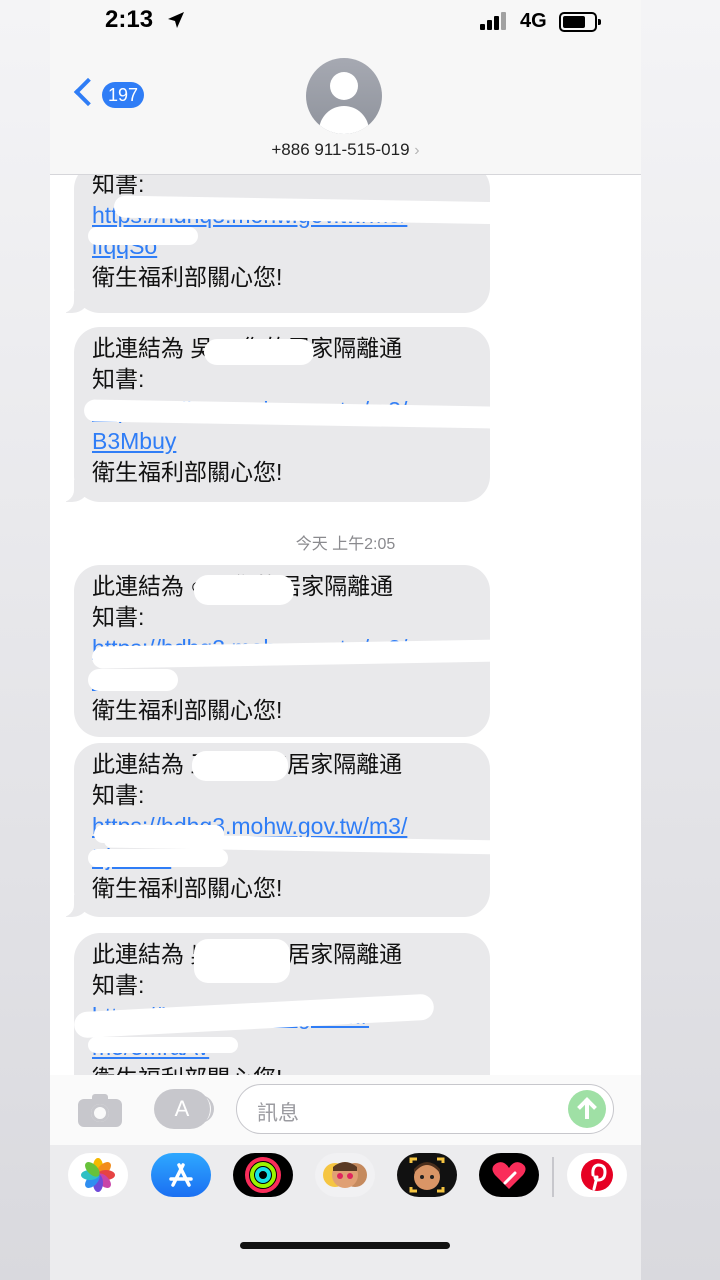  I want to click on app-store-glyph: A, so click(182, 1108).